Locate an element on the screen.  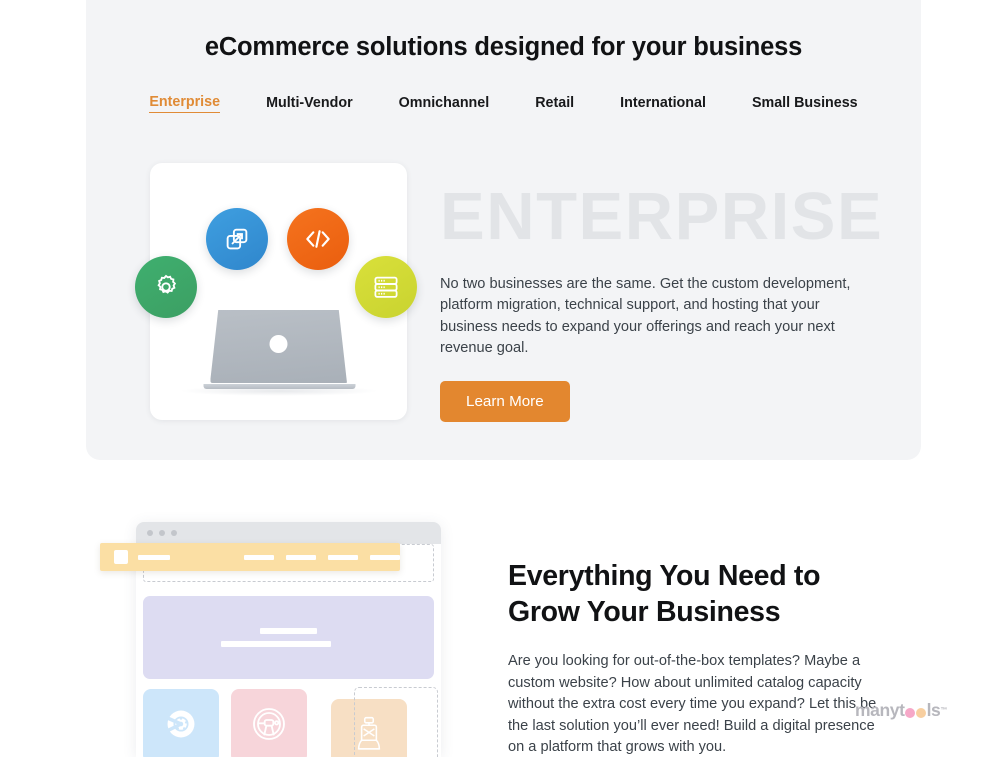
tab-international: International is located at coordinates (663, 104).